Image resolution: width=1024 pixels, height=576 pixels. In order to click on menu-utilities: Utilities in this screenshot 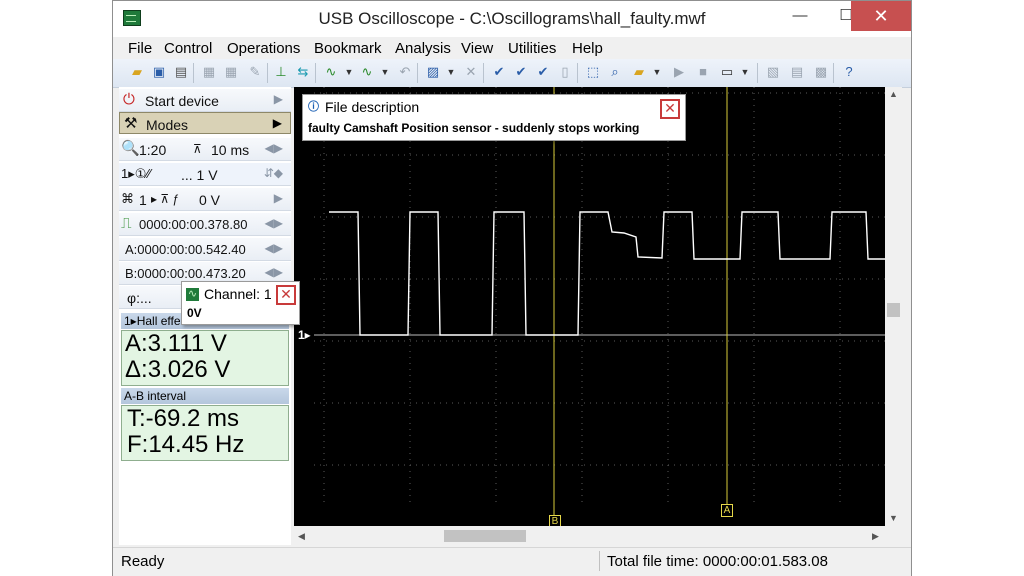, I will do `click(532, 48)`.